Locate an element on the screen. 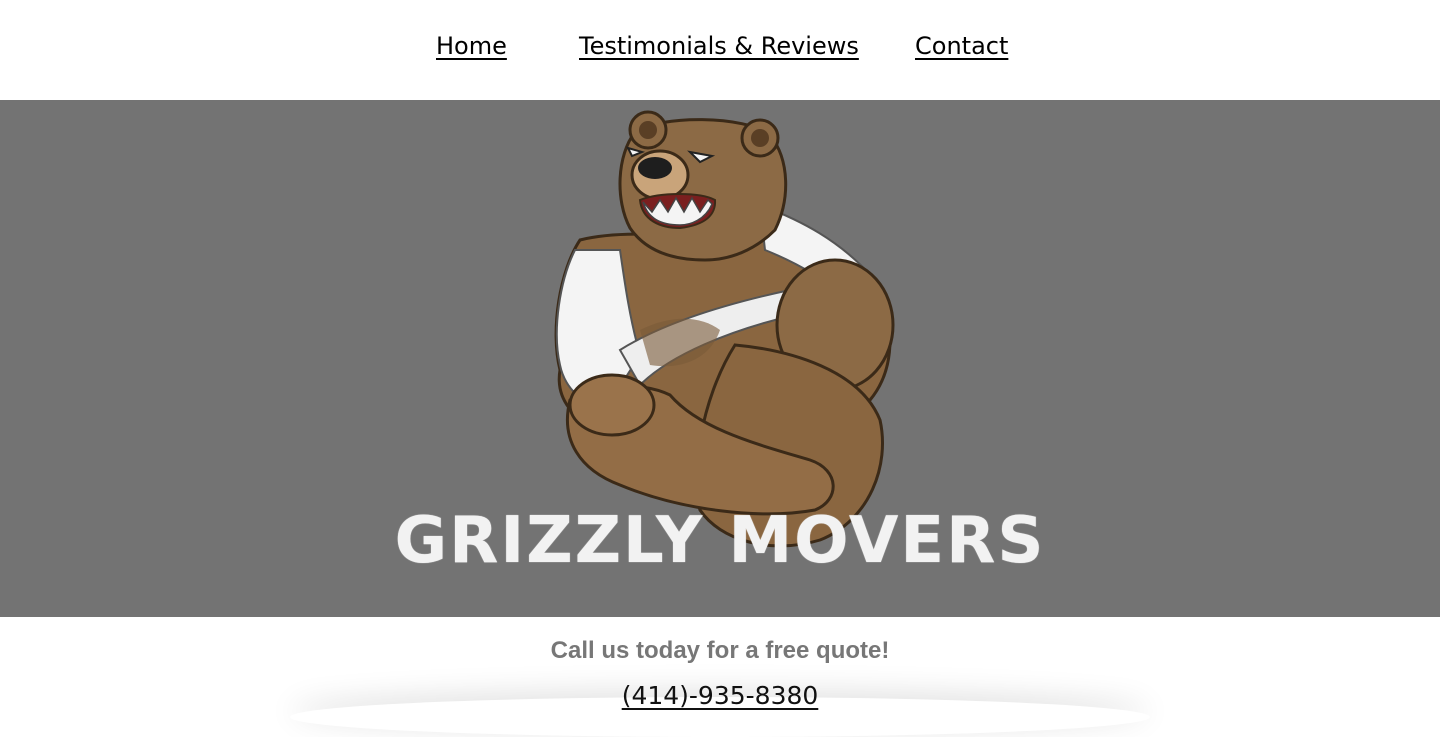 This screenshot has height=737, width=1440. phone-link: (414)-935-8380 is located at coordinates (720, 695).